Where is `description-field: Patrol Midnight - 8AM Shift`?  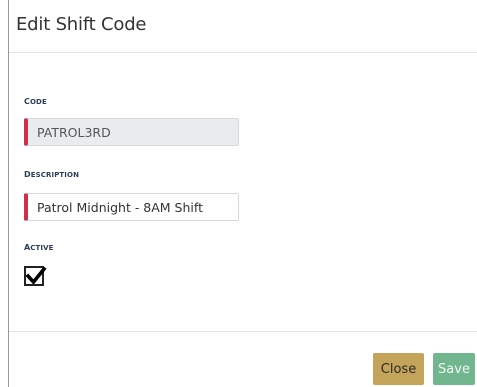
description-field: Patrol Midnight - 8AM Shift is located at coordinates (131, 207).